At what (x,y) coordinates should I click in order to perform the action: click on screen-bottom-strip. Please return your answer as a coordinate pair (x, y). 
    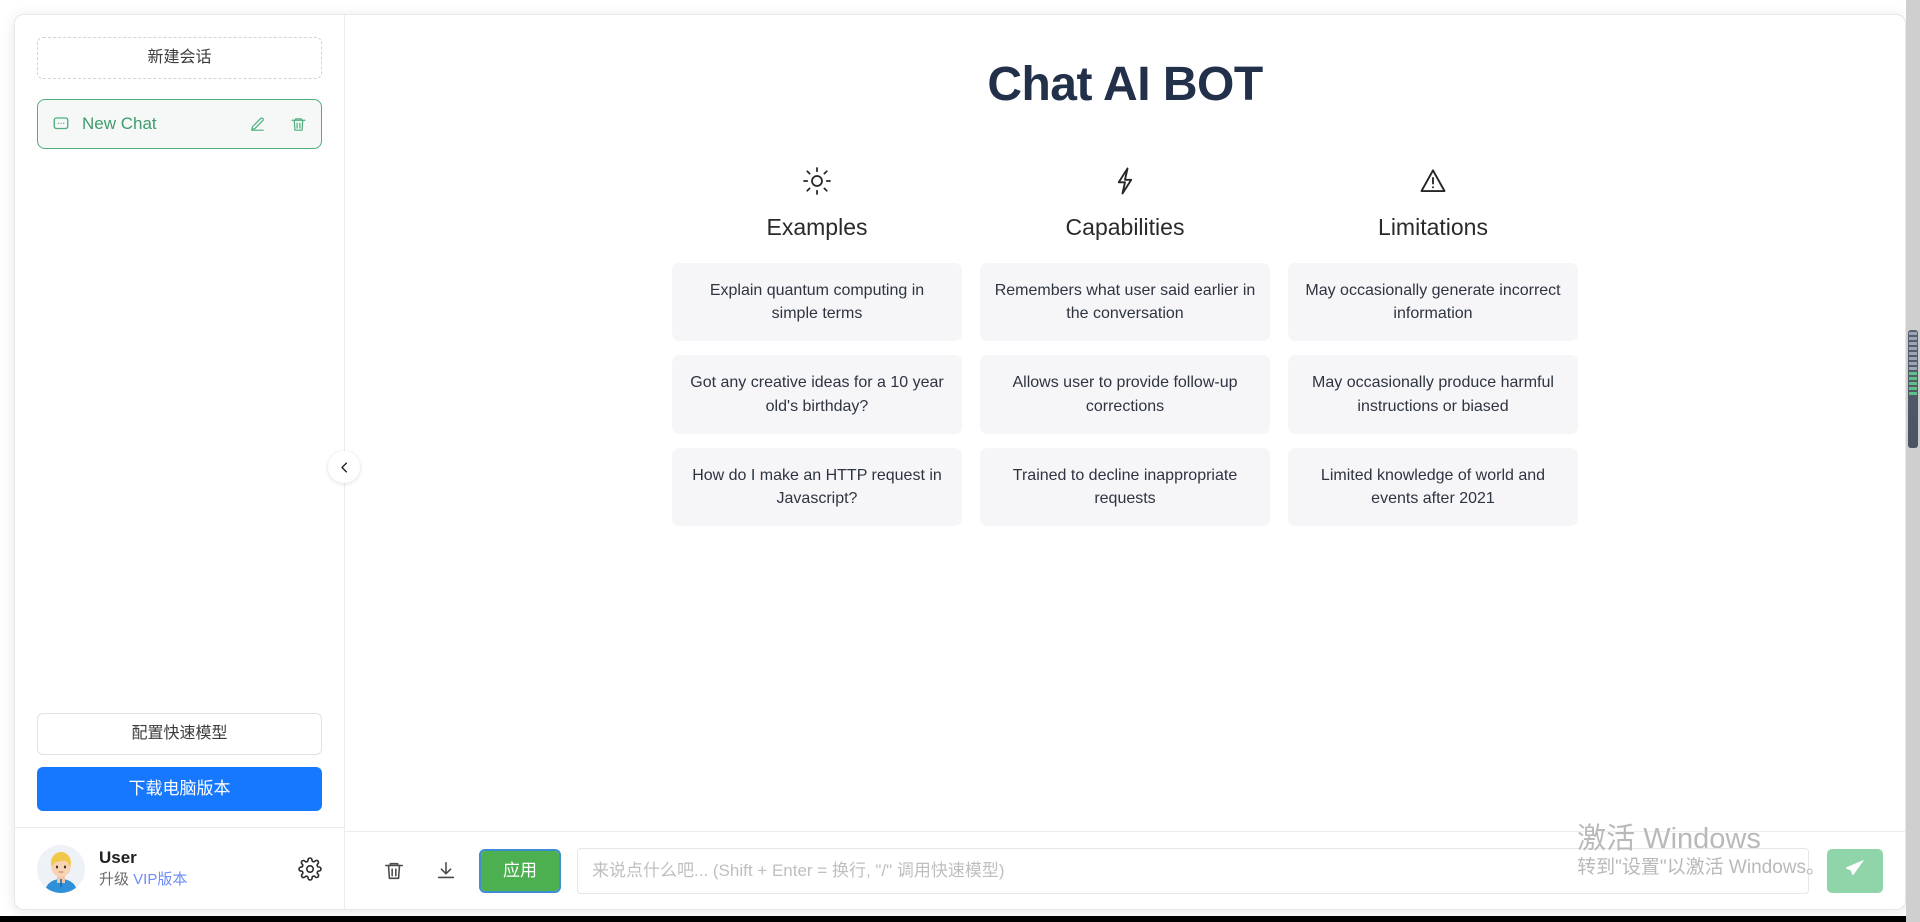
    Looking at the image, I should click on (960, 919).